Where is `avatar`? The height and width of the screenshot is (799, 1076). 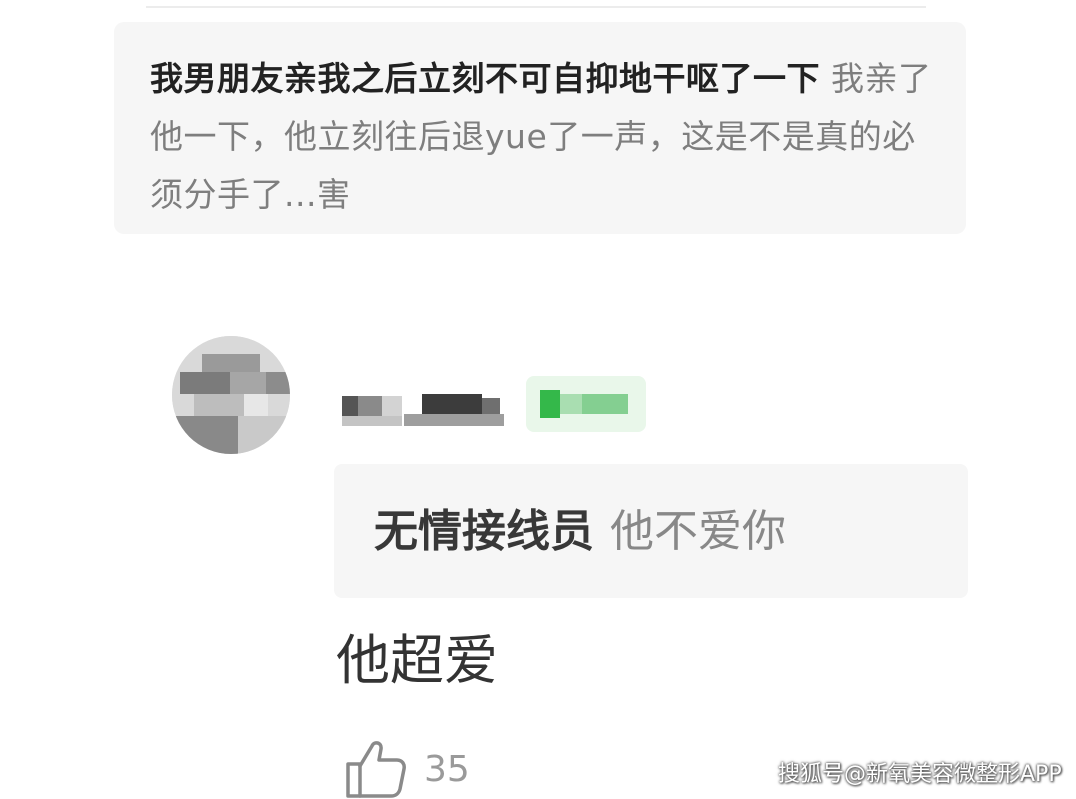
avatar is located at coordinates (231, 395).